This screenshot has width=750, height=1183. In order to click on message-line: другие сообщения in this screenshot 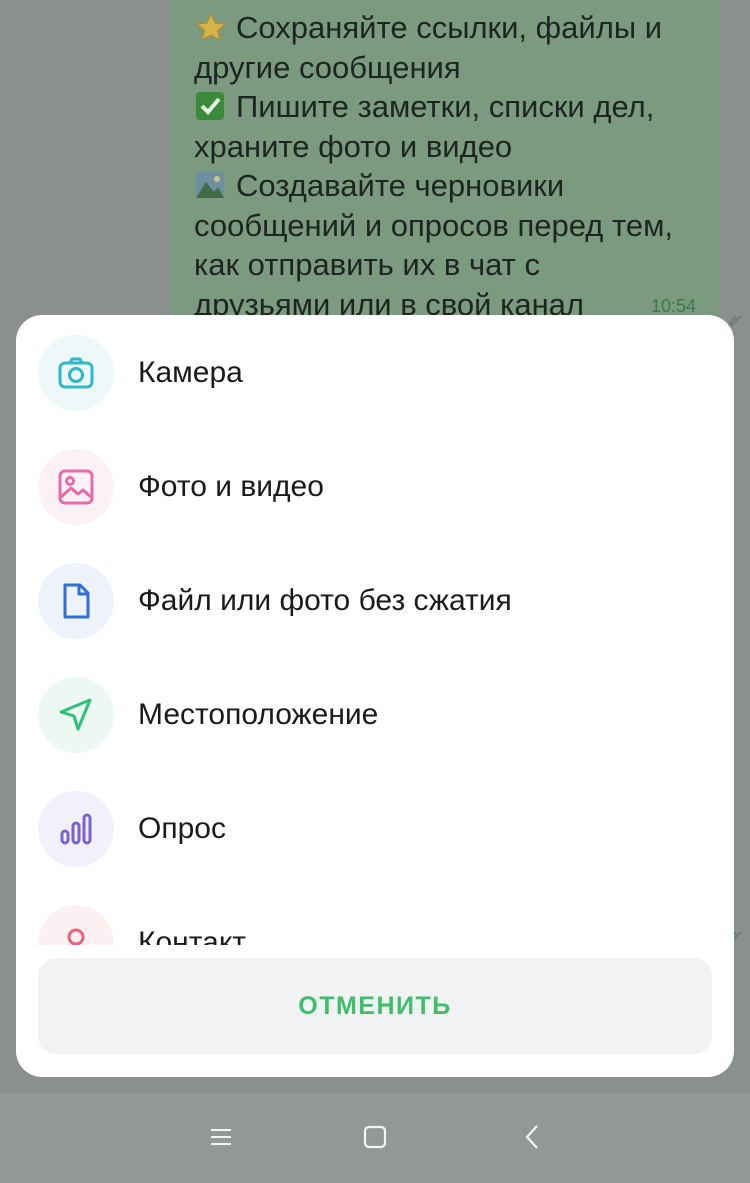, I will do `click(327, 67)`.